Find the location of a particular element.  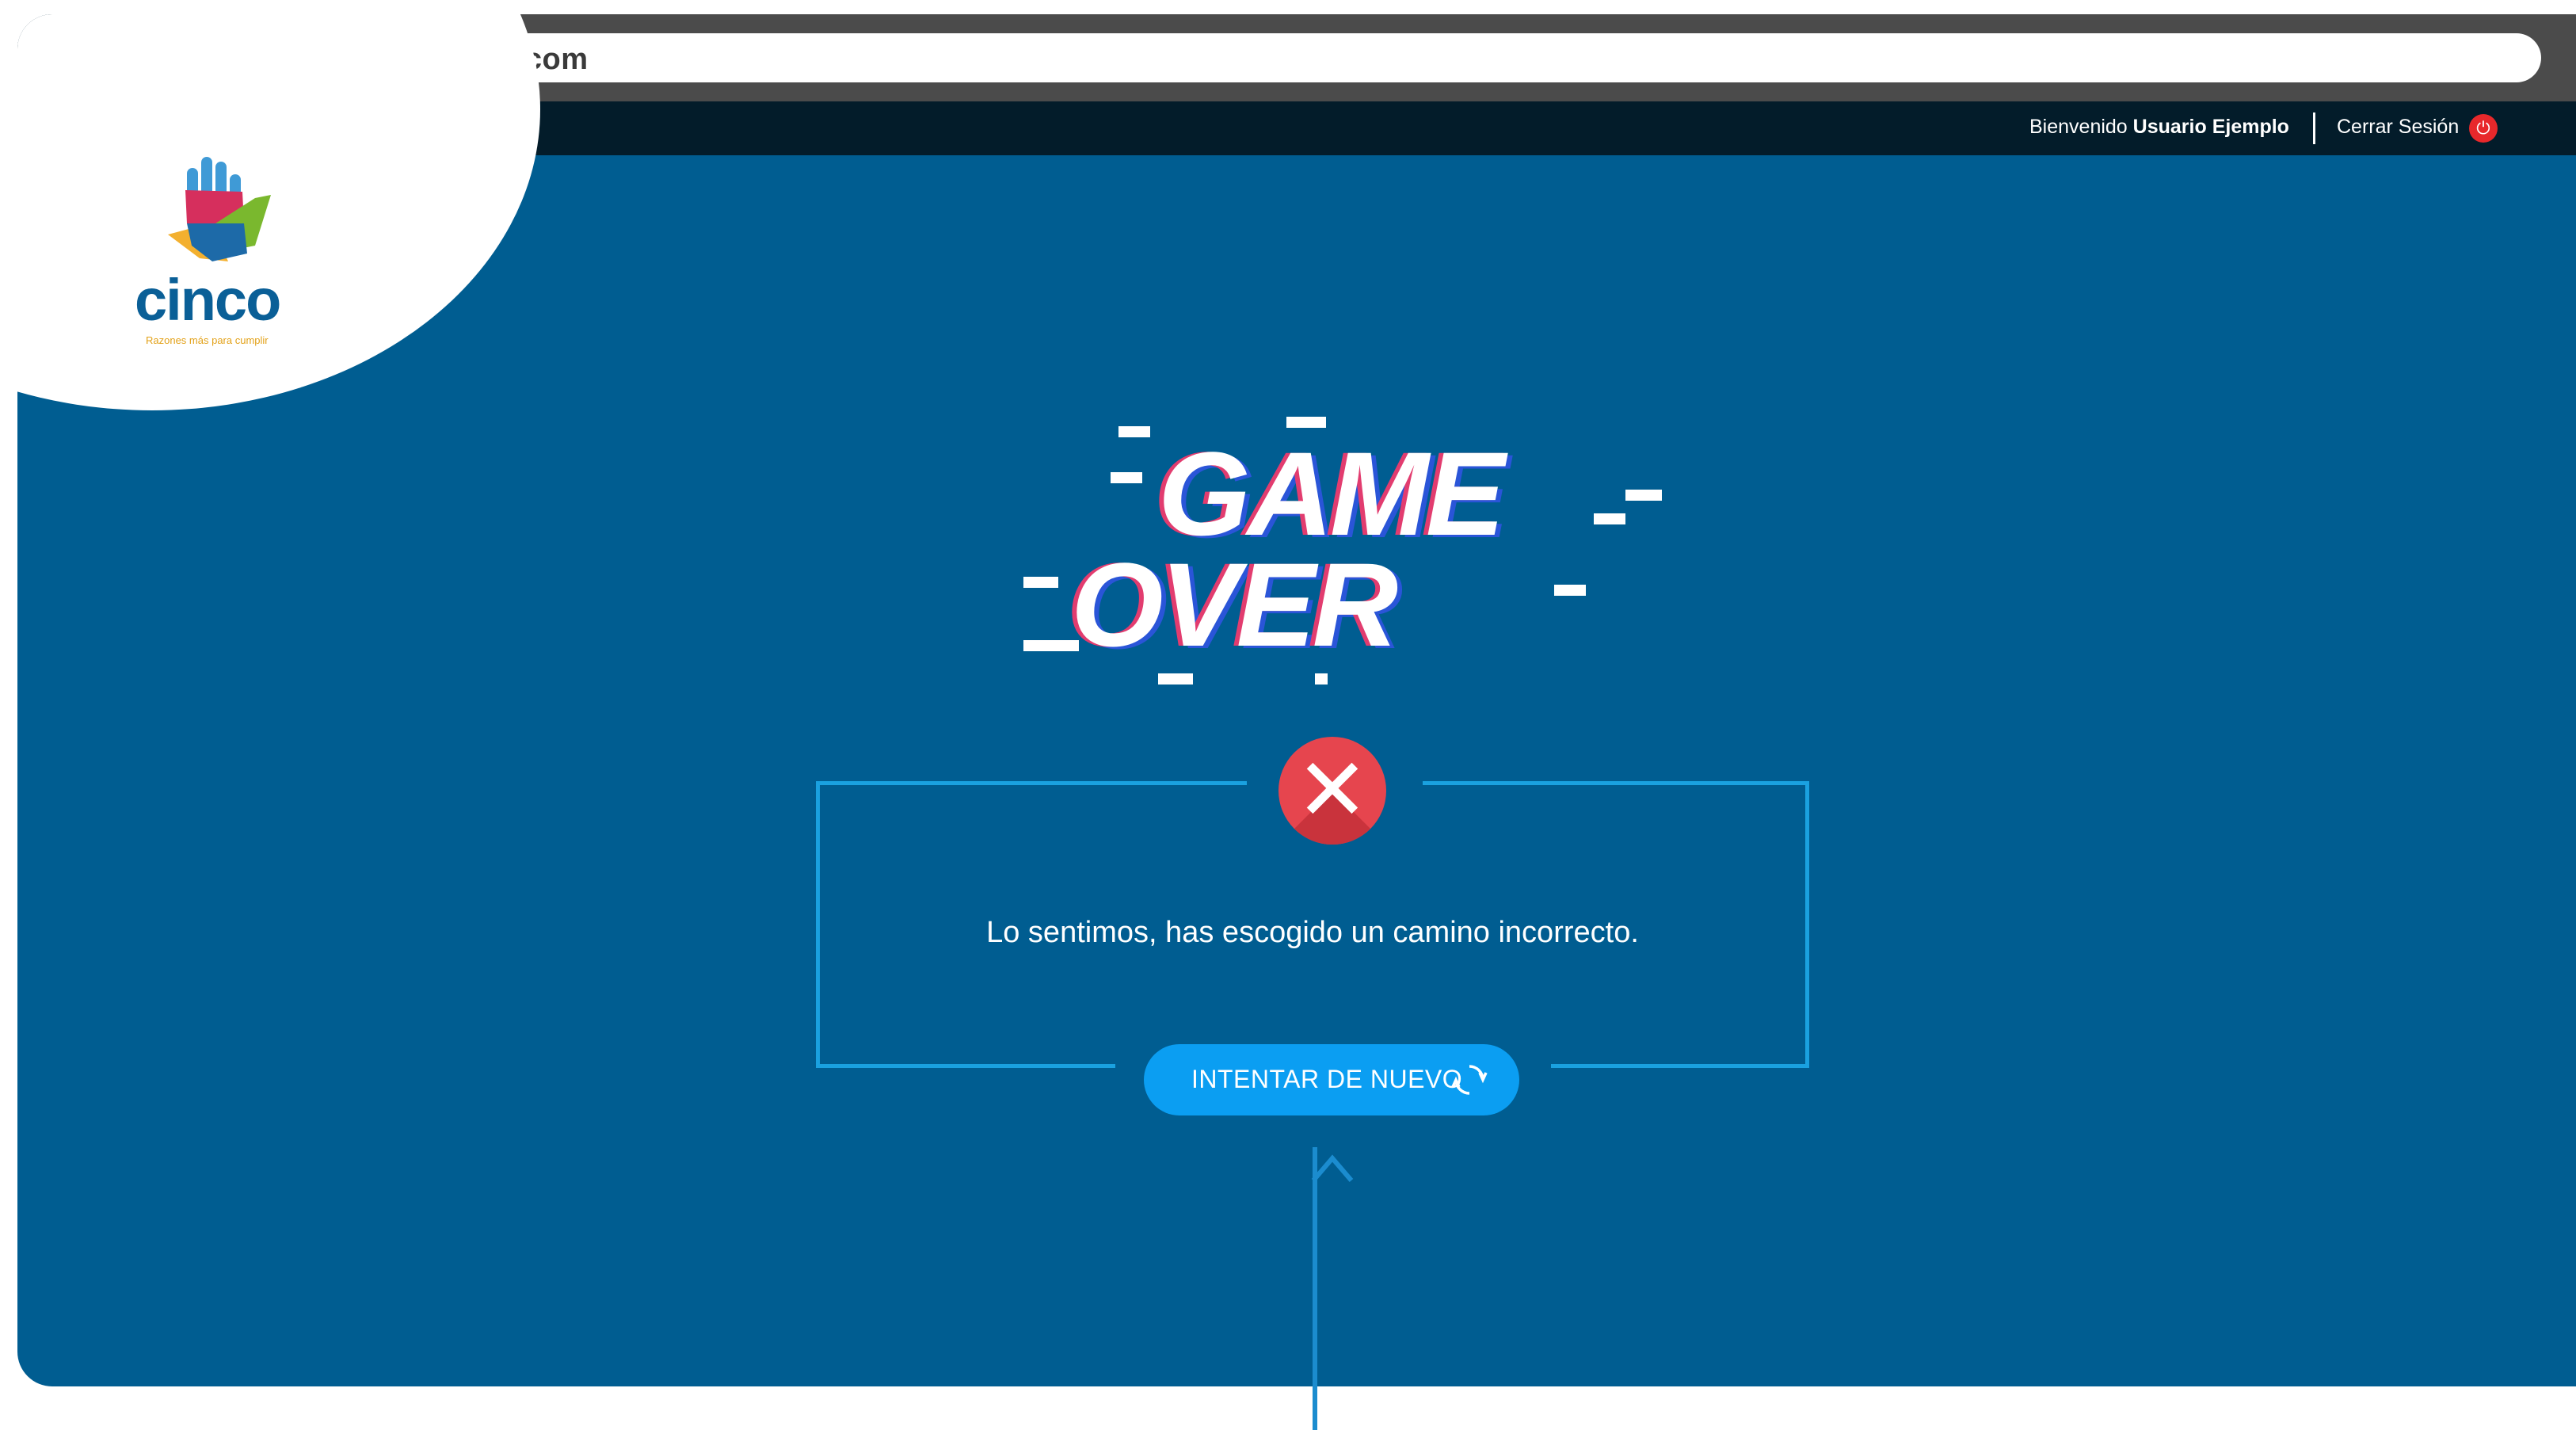

welcome-text: Bienvenido Usuario Ejemplo is located at coordinates (2159, 127).